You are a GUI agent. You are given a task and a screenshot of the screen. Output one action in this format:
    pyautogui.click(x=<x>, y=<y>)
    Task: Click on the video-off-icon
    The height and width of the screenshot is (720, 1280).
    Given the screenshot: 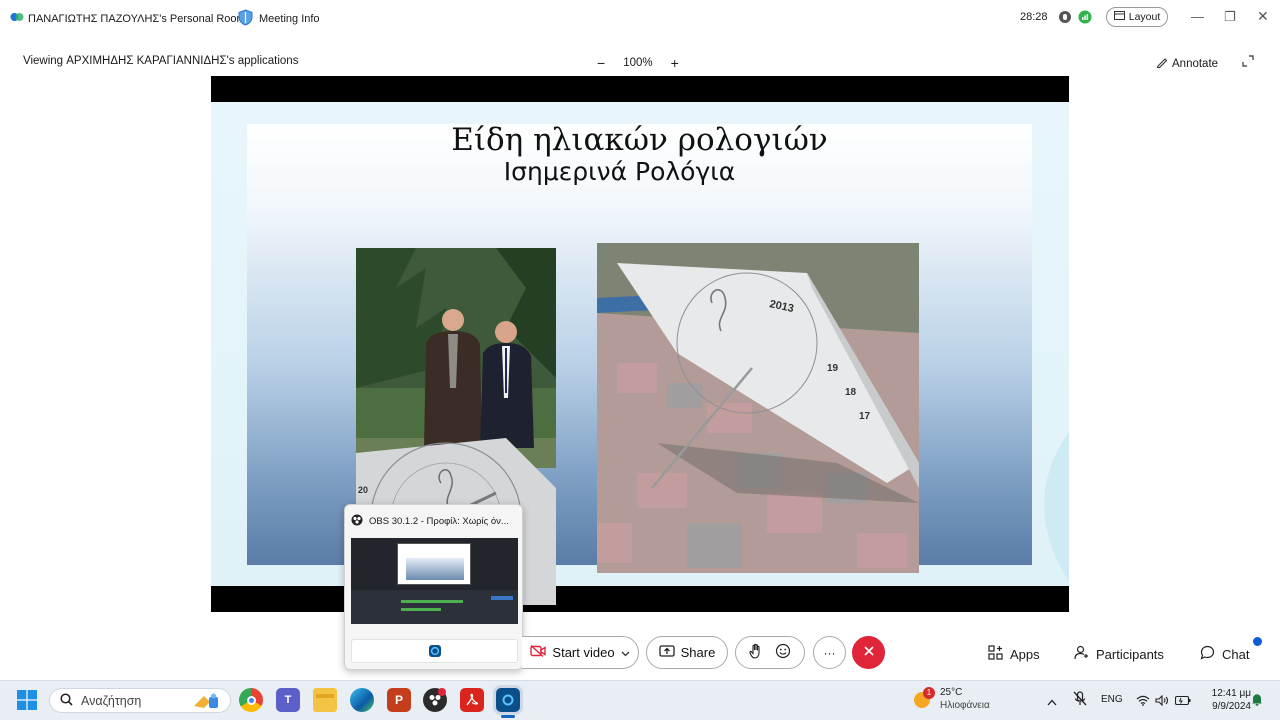 What is the action you would take?
    pyautogui.click(x=538, y=652)
    